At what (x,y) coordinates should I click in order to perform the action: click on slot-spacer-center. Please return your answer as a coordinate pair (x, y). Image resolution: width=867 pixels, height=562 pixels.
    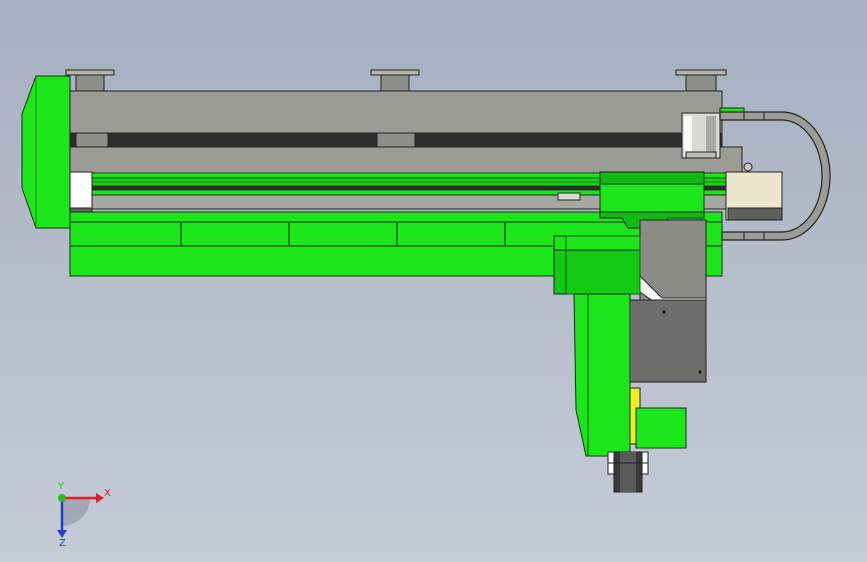
    Looking at the image, I should click on (396, 140).